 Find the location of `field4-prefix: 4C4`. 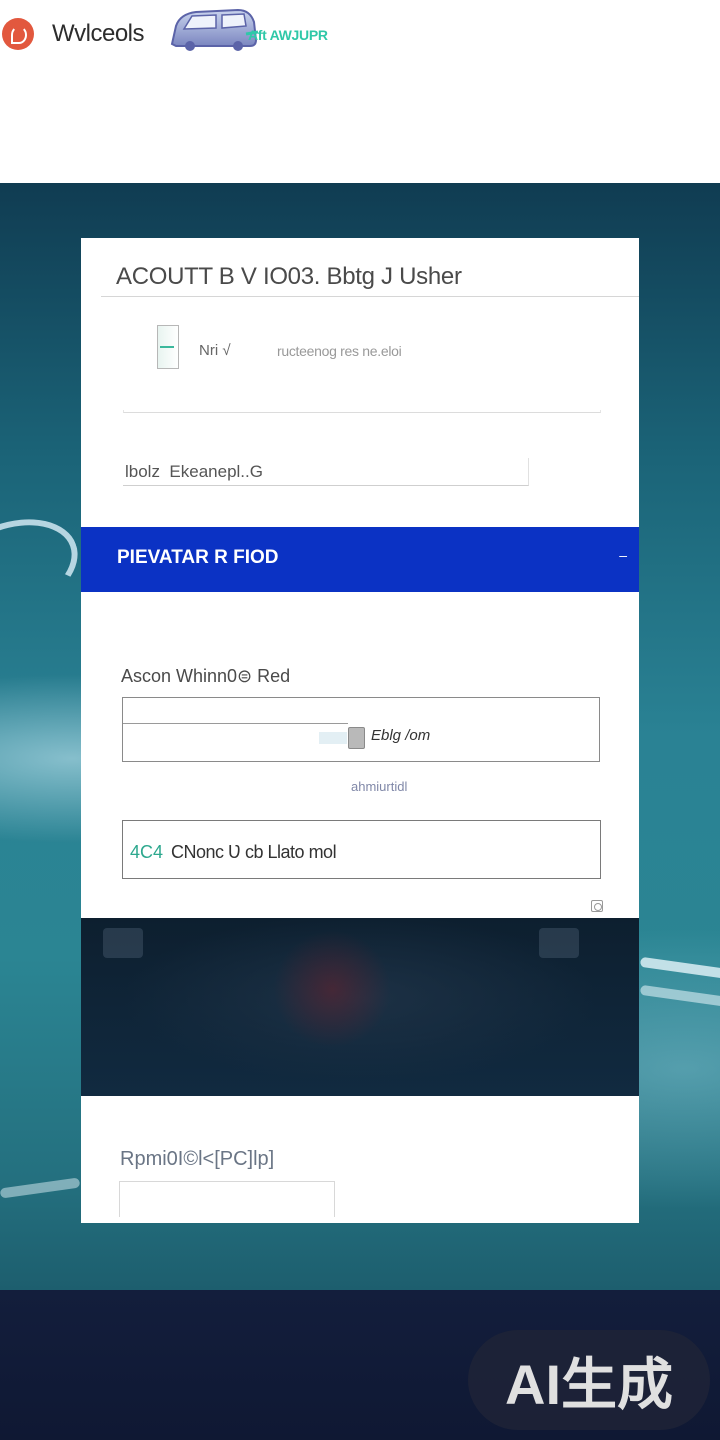

field4-prefix: 4C4 is located at coordinates (147, 852).